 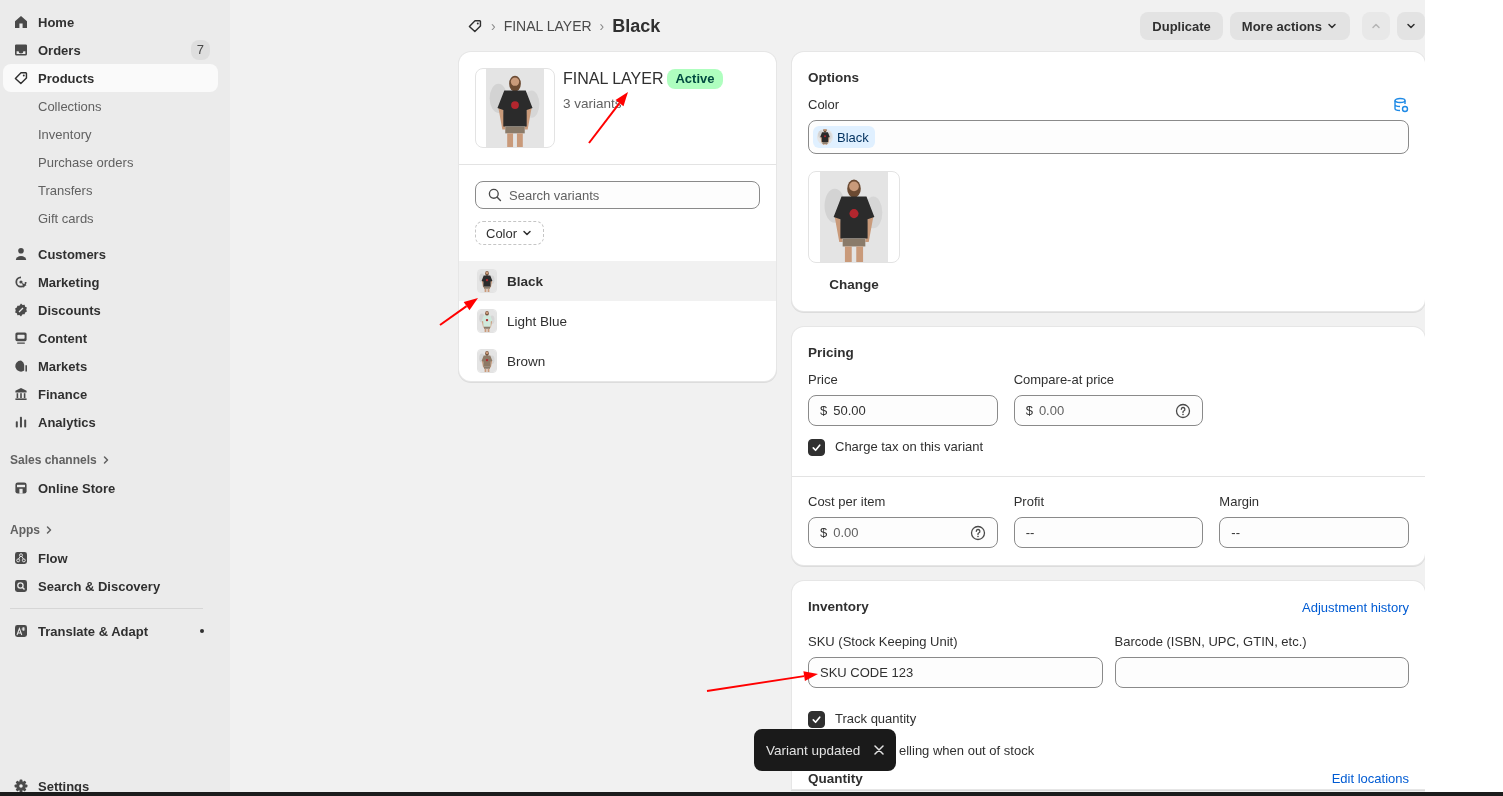 I want to click on section-title: Quantity, so click(x=835, y=779).